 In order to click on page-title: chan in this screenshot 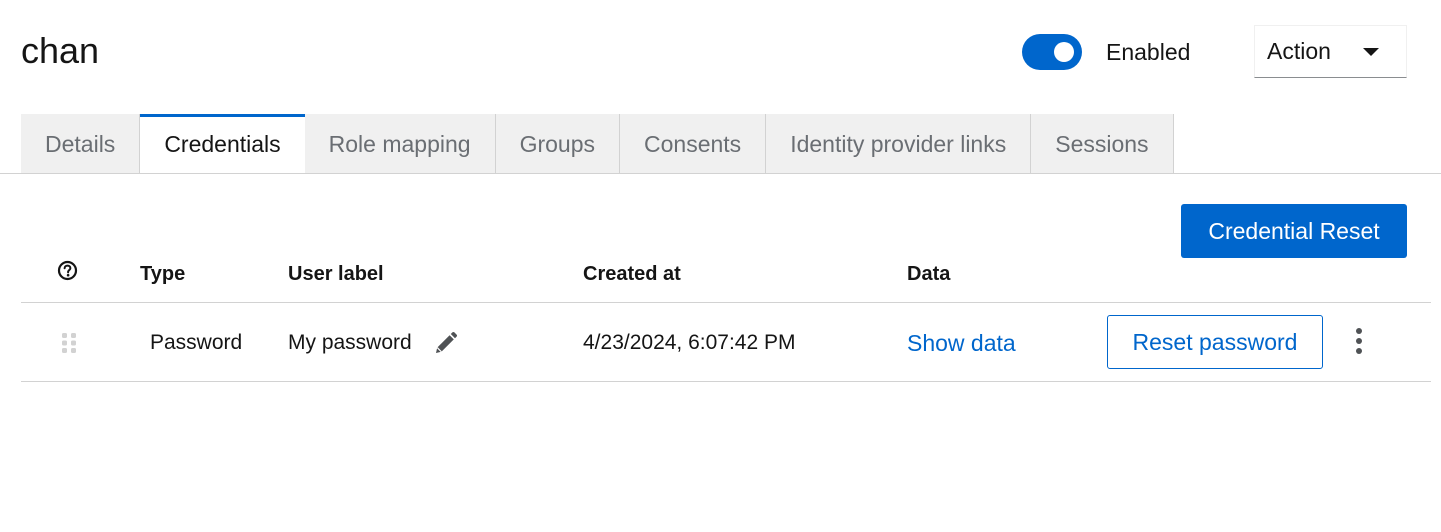, I will do `click(60, 50)`.